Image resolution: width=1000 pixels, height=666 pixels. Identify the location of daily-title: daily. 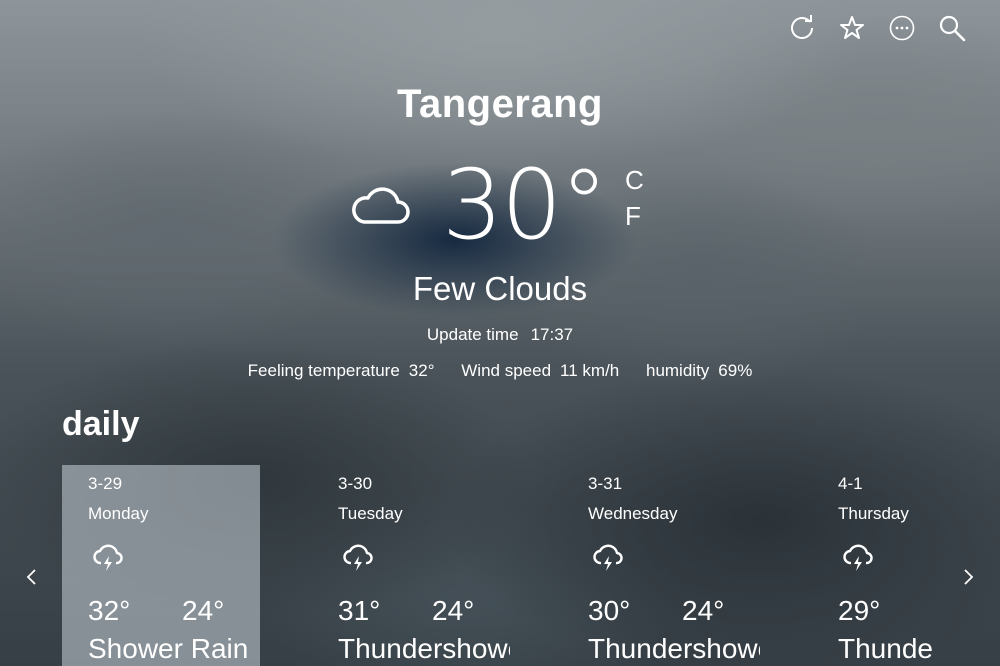
(101, 424).